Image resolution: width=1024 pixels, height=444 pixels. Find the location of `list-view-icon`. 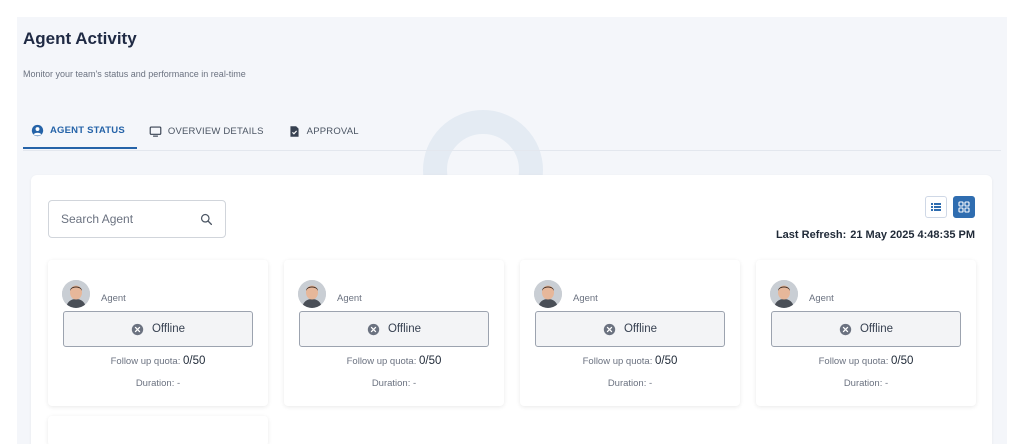

list-view-icon is located at coordinates (936, 207).